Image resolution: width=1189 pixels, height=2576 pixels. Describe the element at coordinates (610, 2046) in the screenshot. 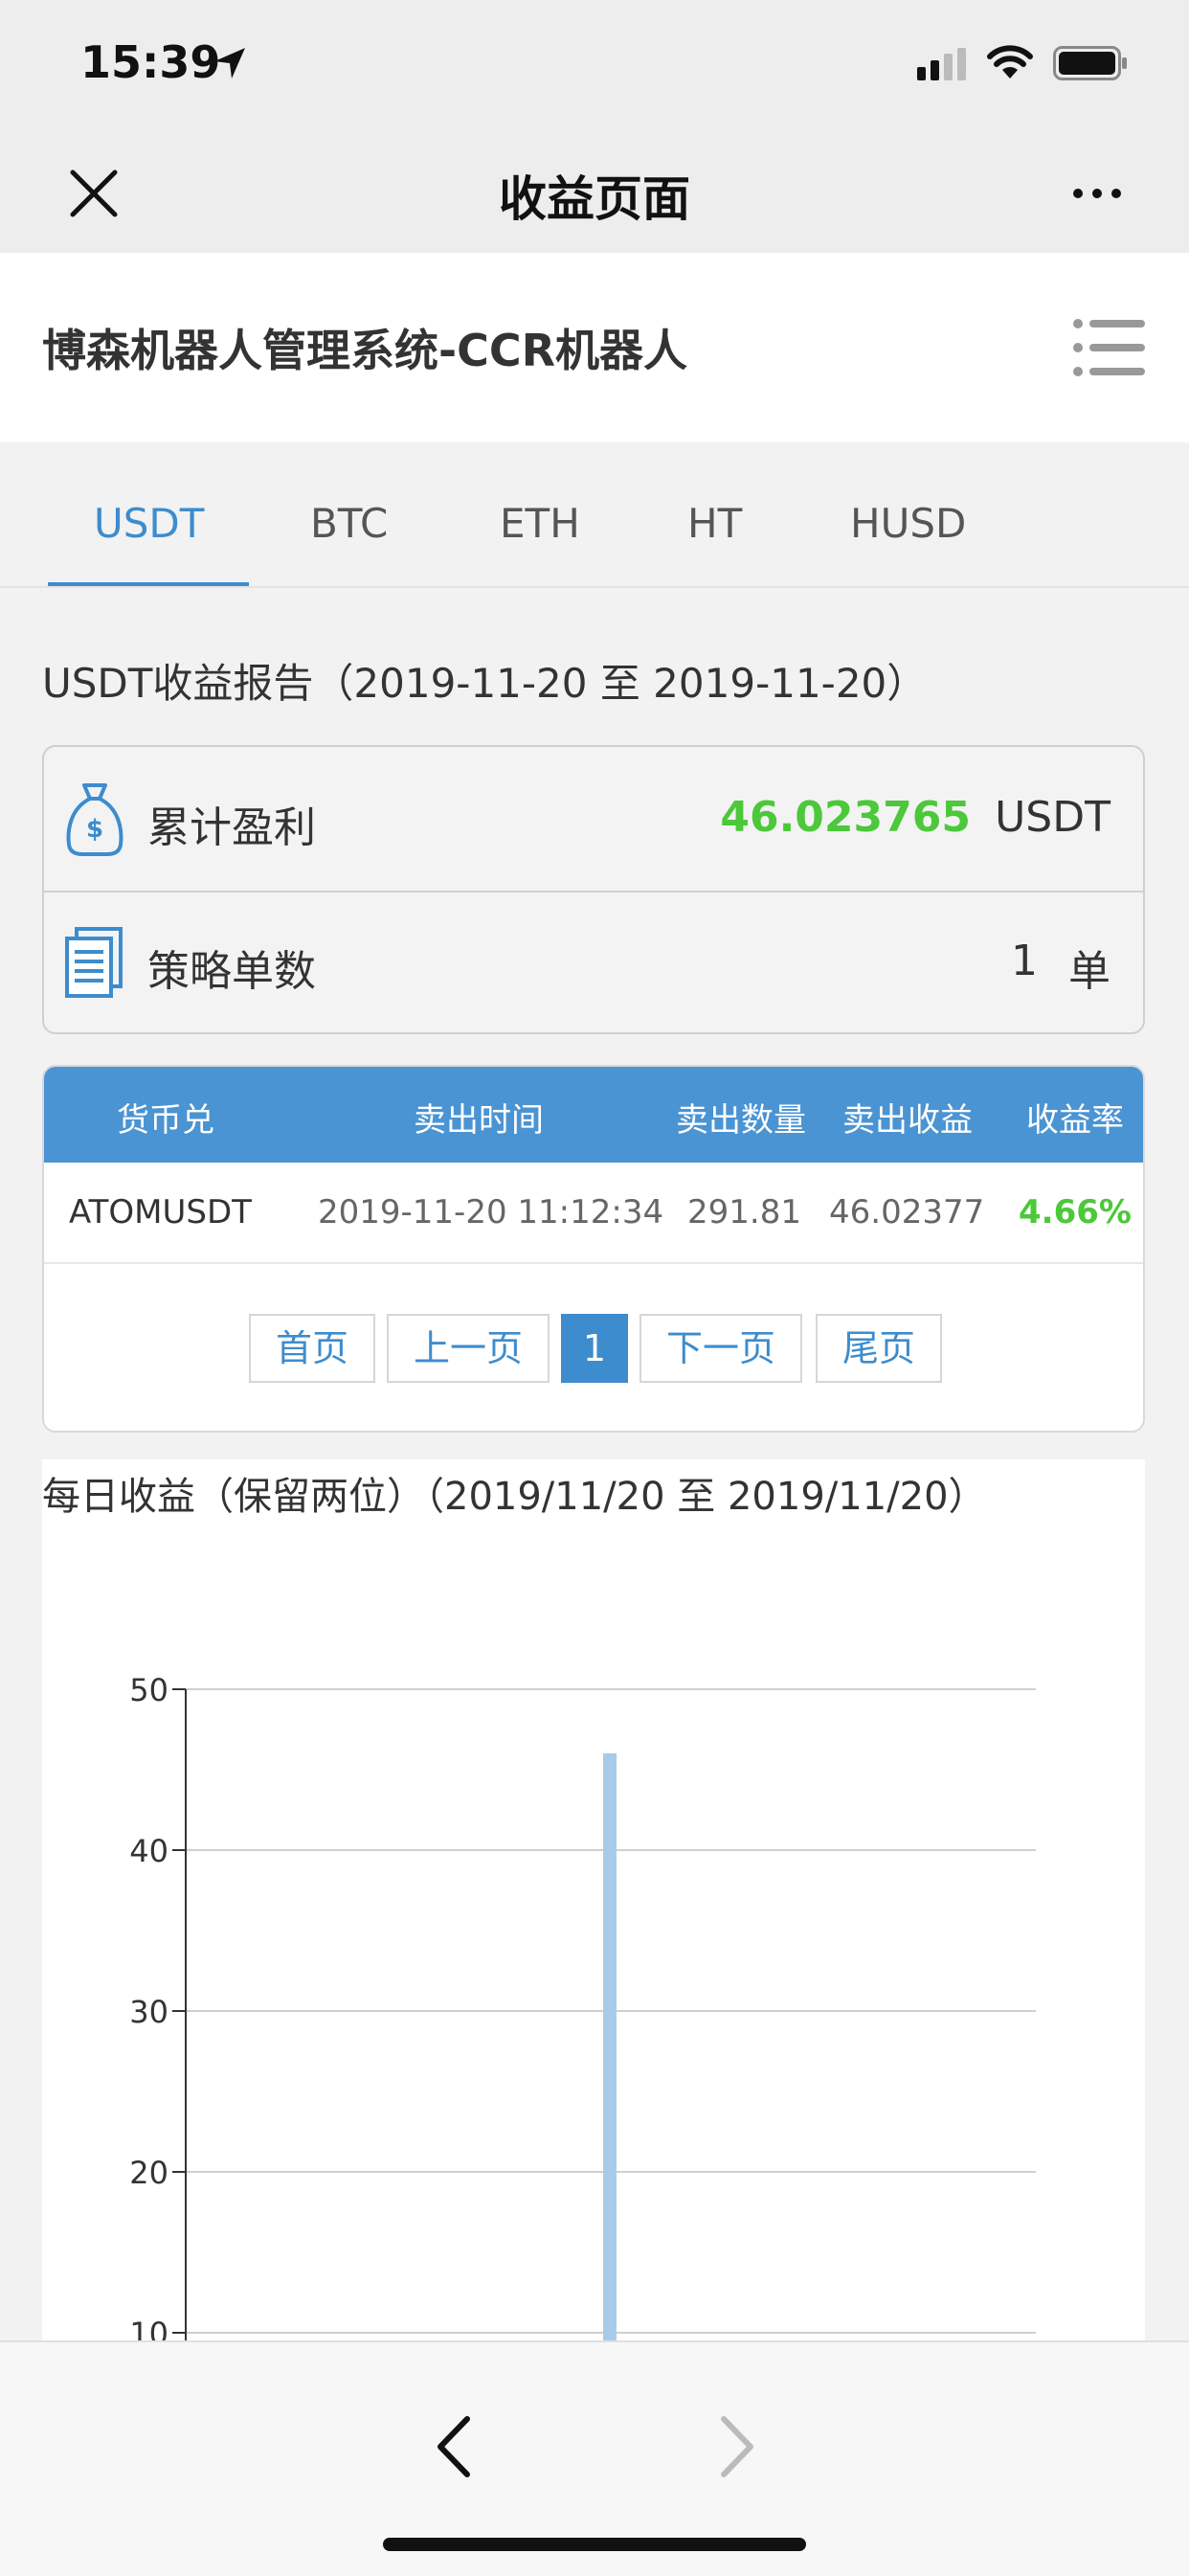

I see `chart-bar` at that location.